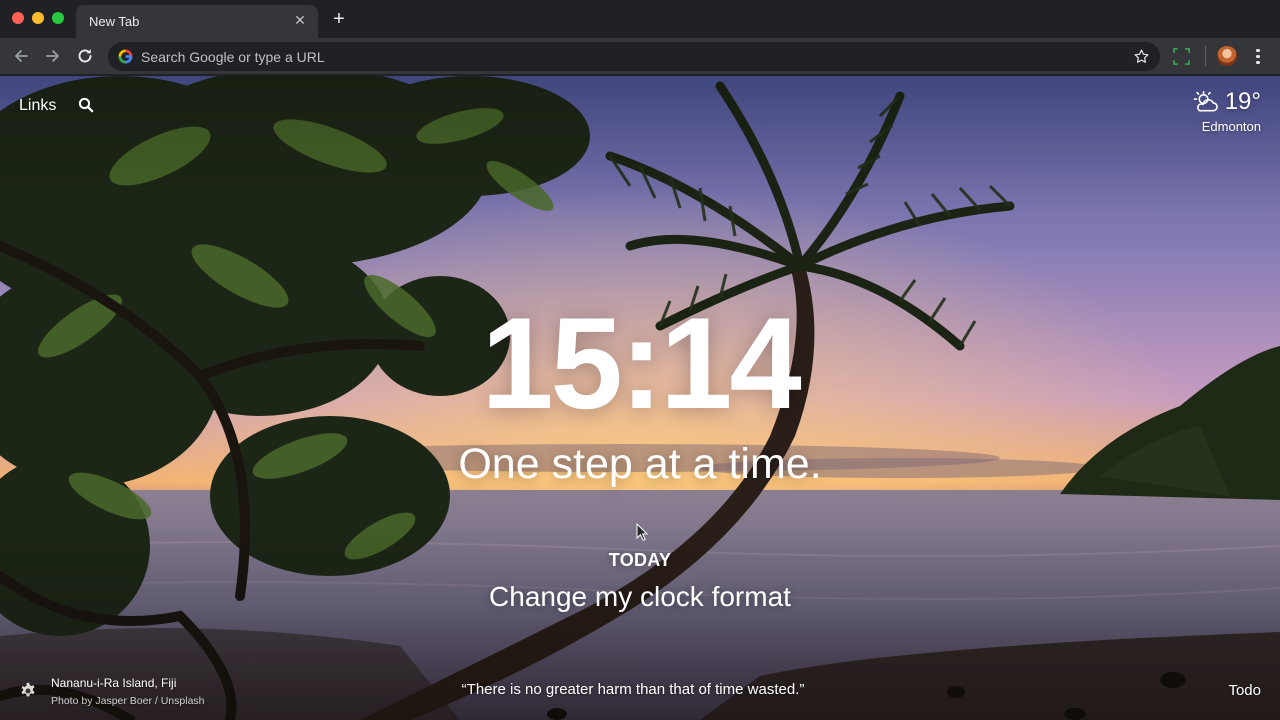 The width and height of the screenshot is (1280, 720). Describe the element at coordinates (85, 56) in the screenshot. I see `reload-icon` at that location.